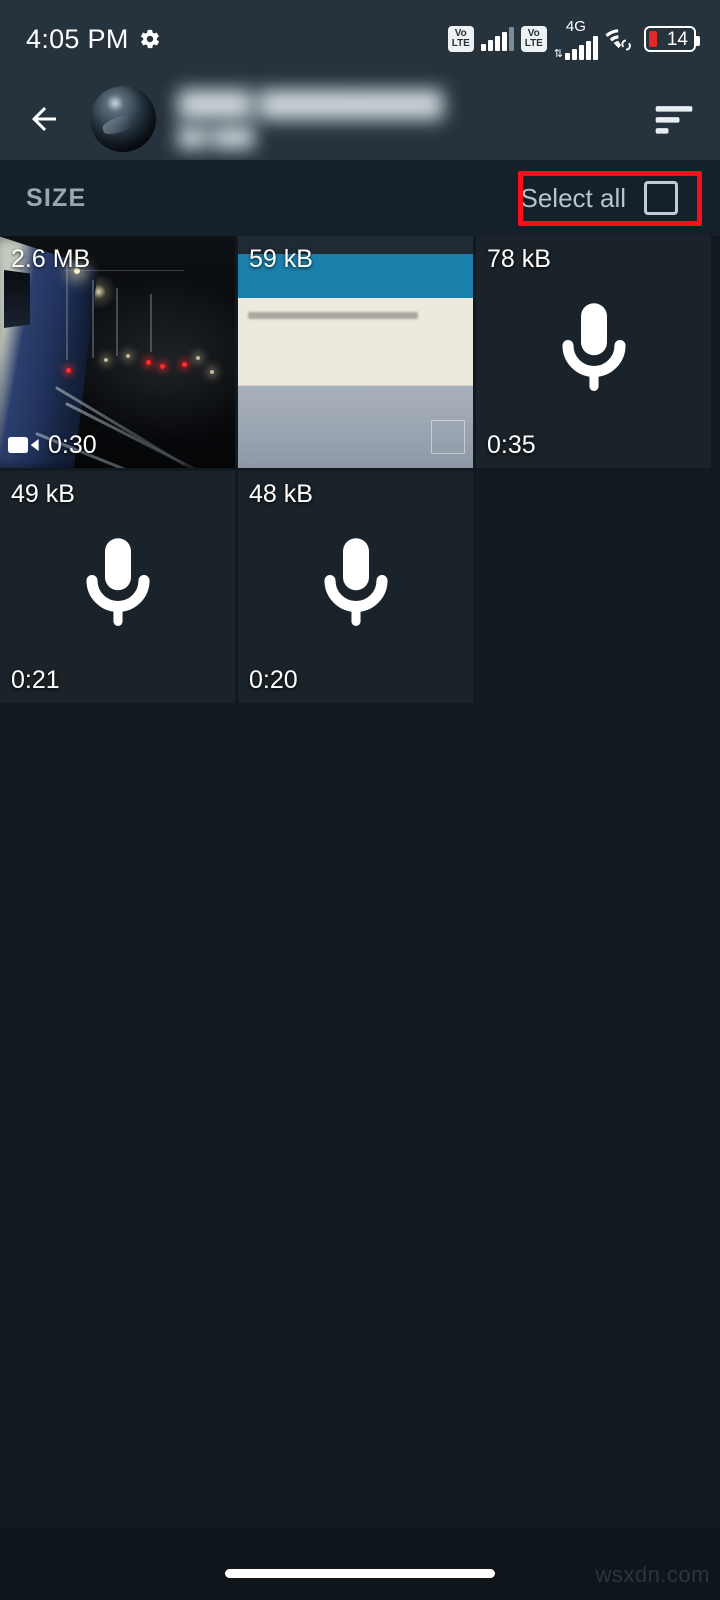 This screenshot has width=720, height=1600. Describe the element at coordinates (51, 259) in the screenshot. I see `media-size-label: 2.6 MB` at that location.